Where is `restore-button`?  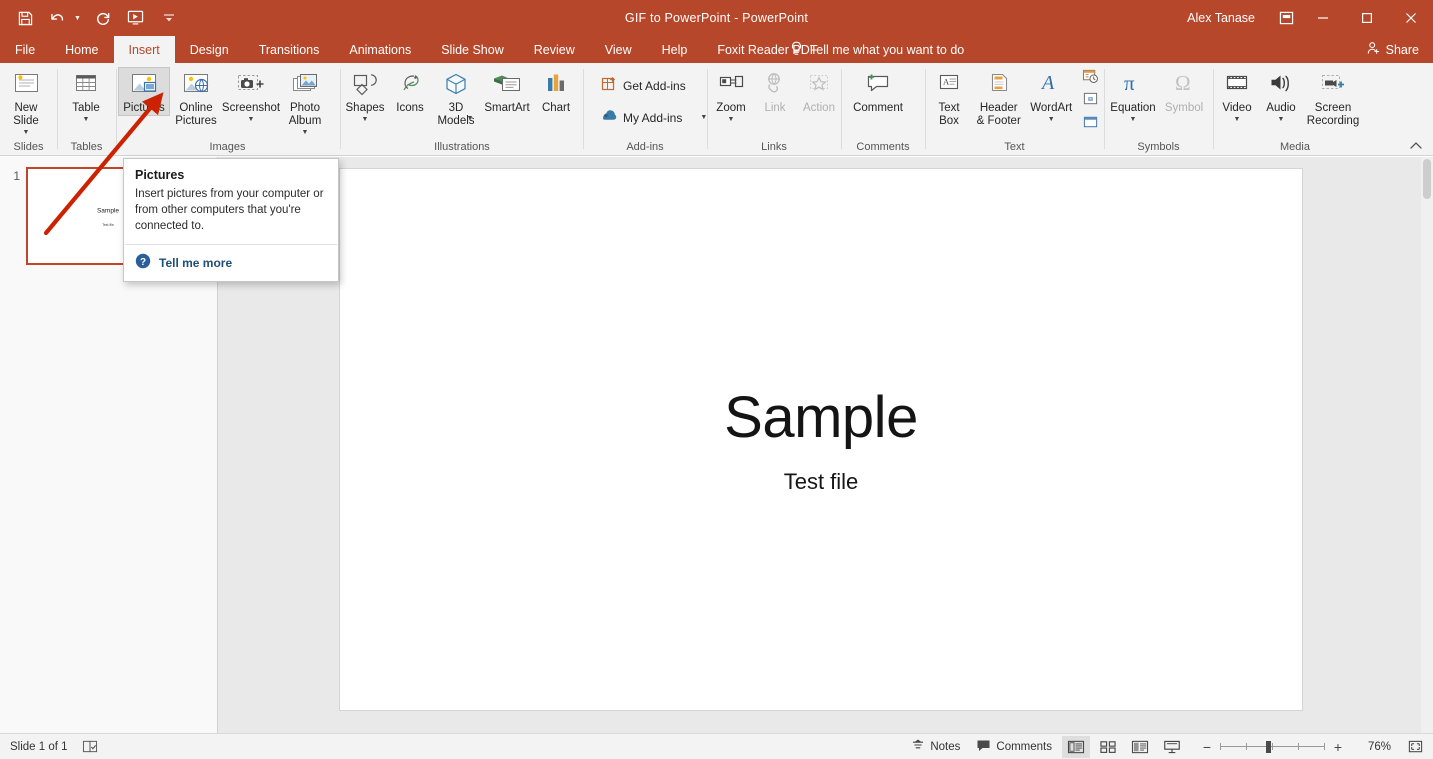 restore-button is located at coordinates (1367, 18).